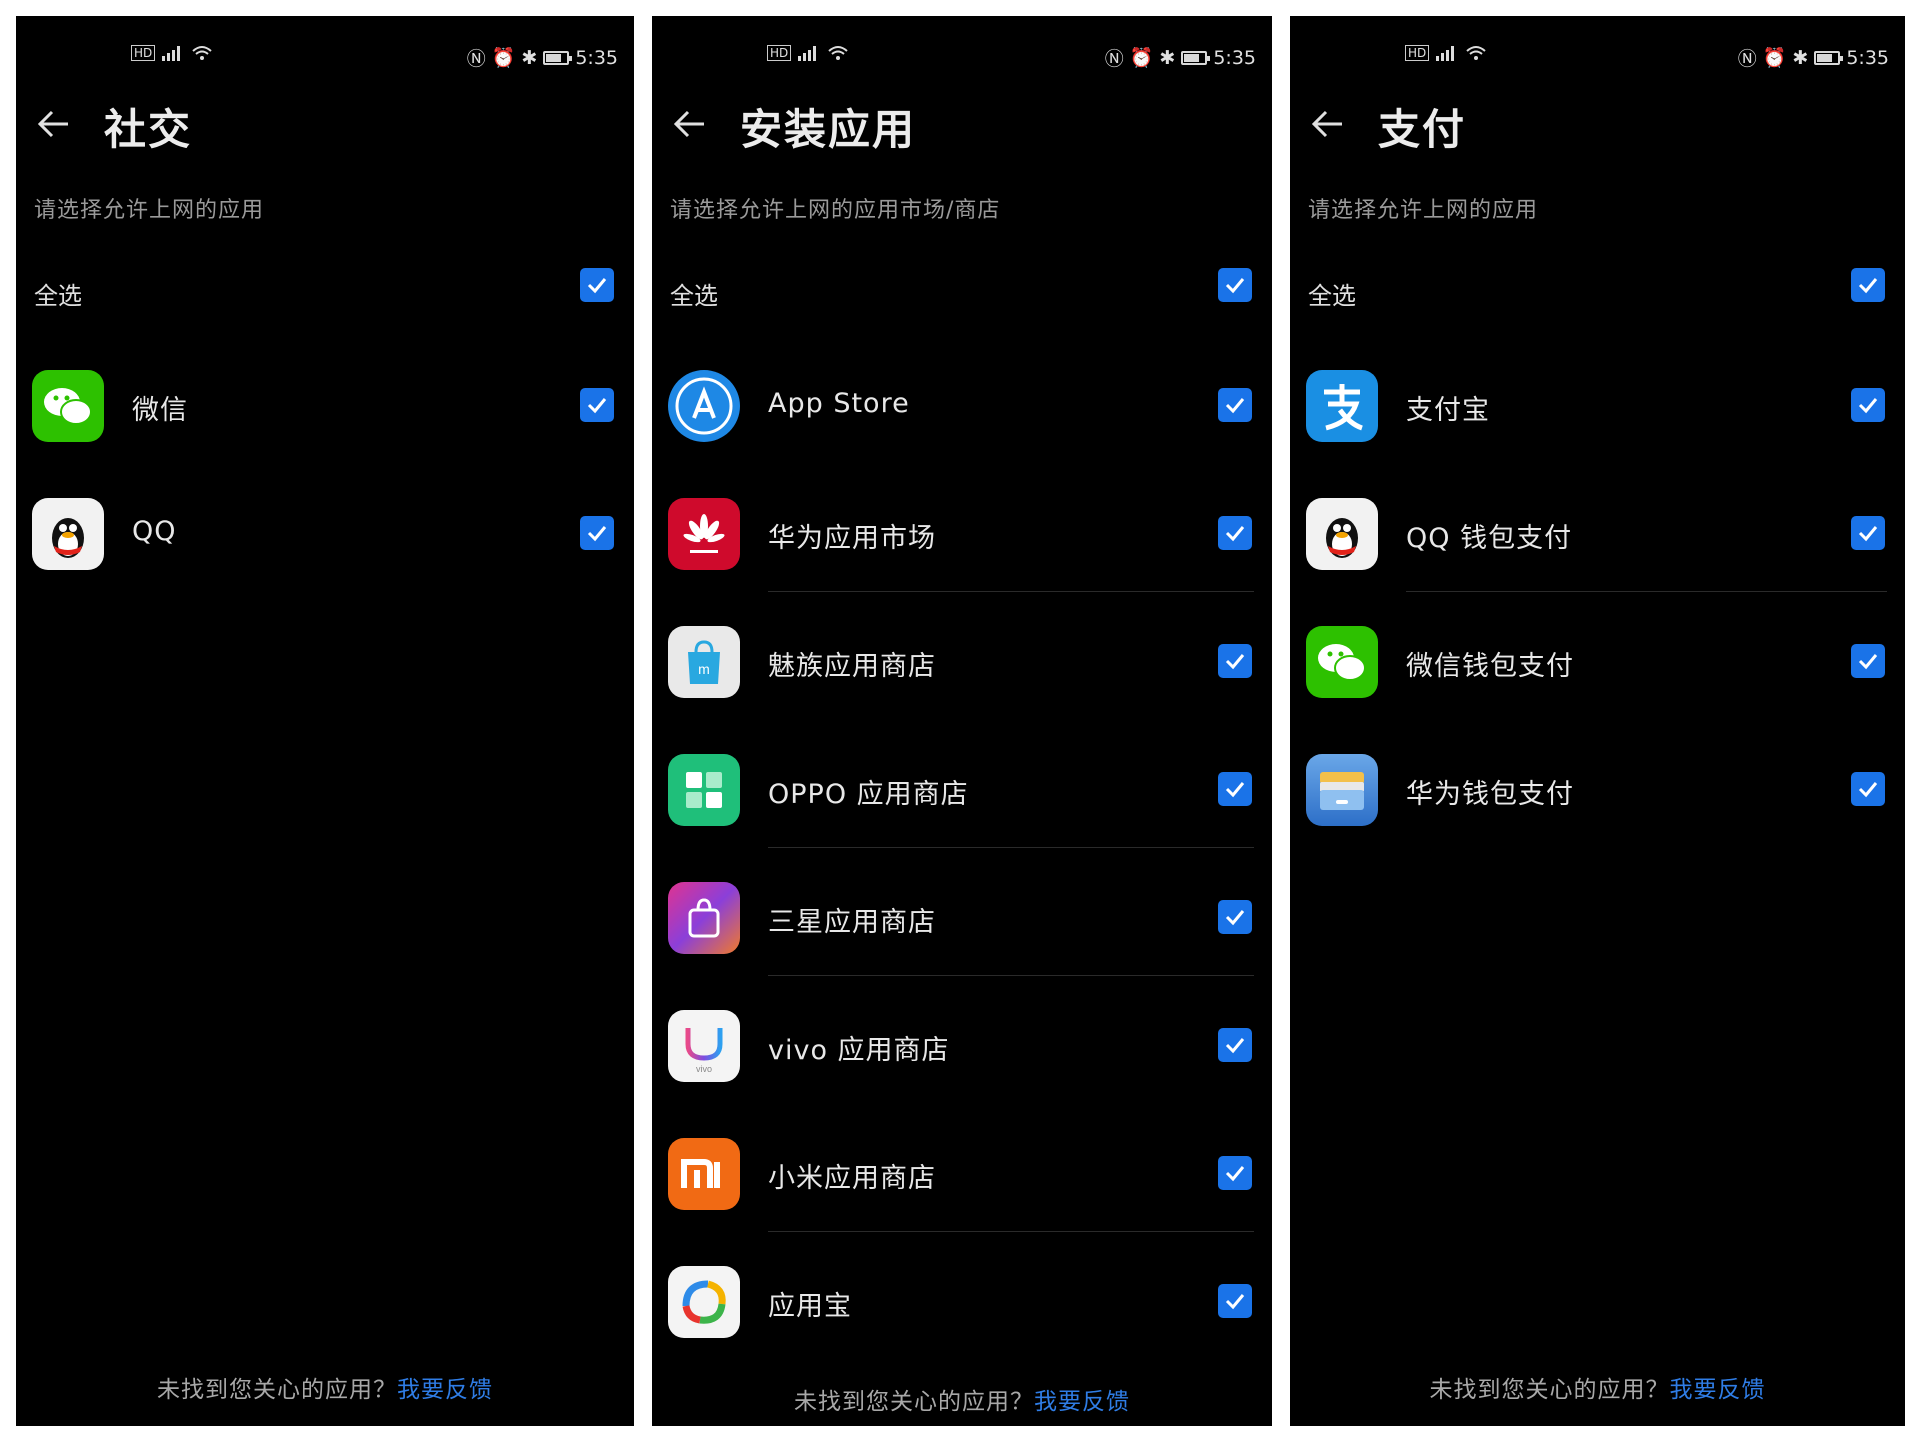 The width and height of the screenshot is (1920, 1440). Describe the element at coordinates (704, 1069) in the screenshot. I see `svg-text: vivo` at that location.